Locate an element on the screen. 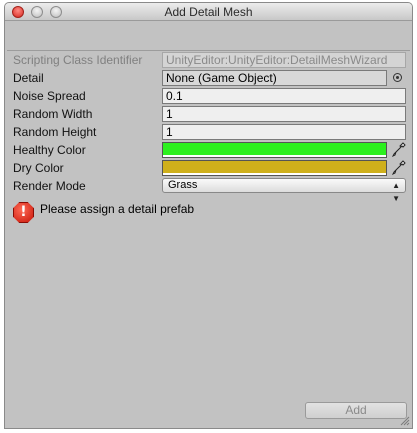  scripting-class-label: Scripting Class Identifier is located at coordinates (78, 60).